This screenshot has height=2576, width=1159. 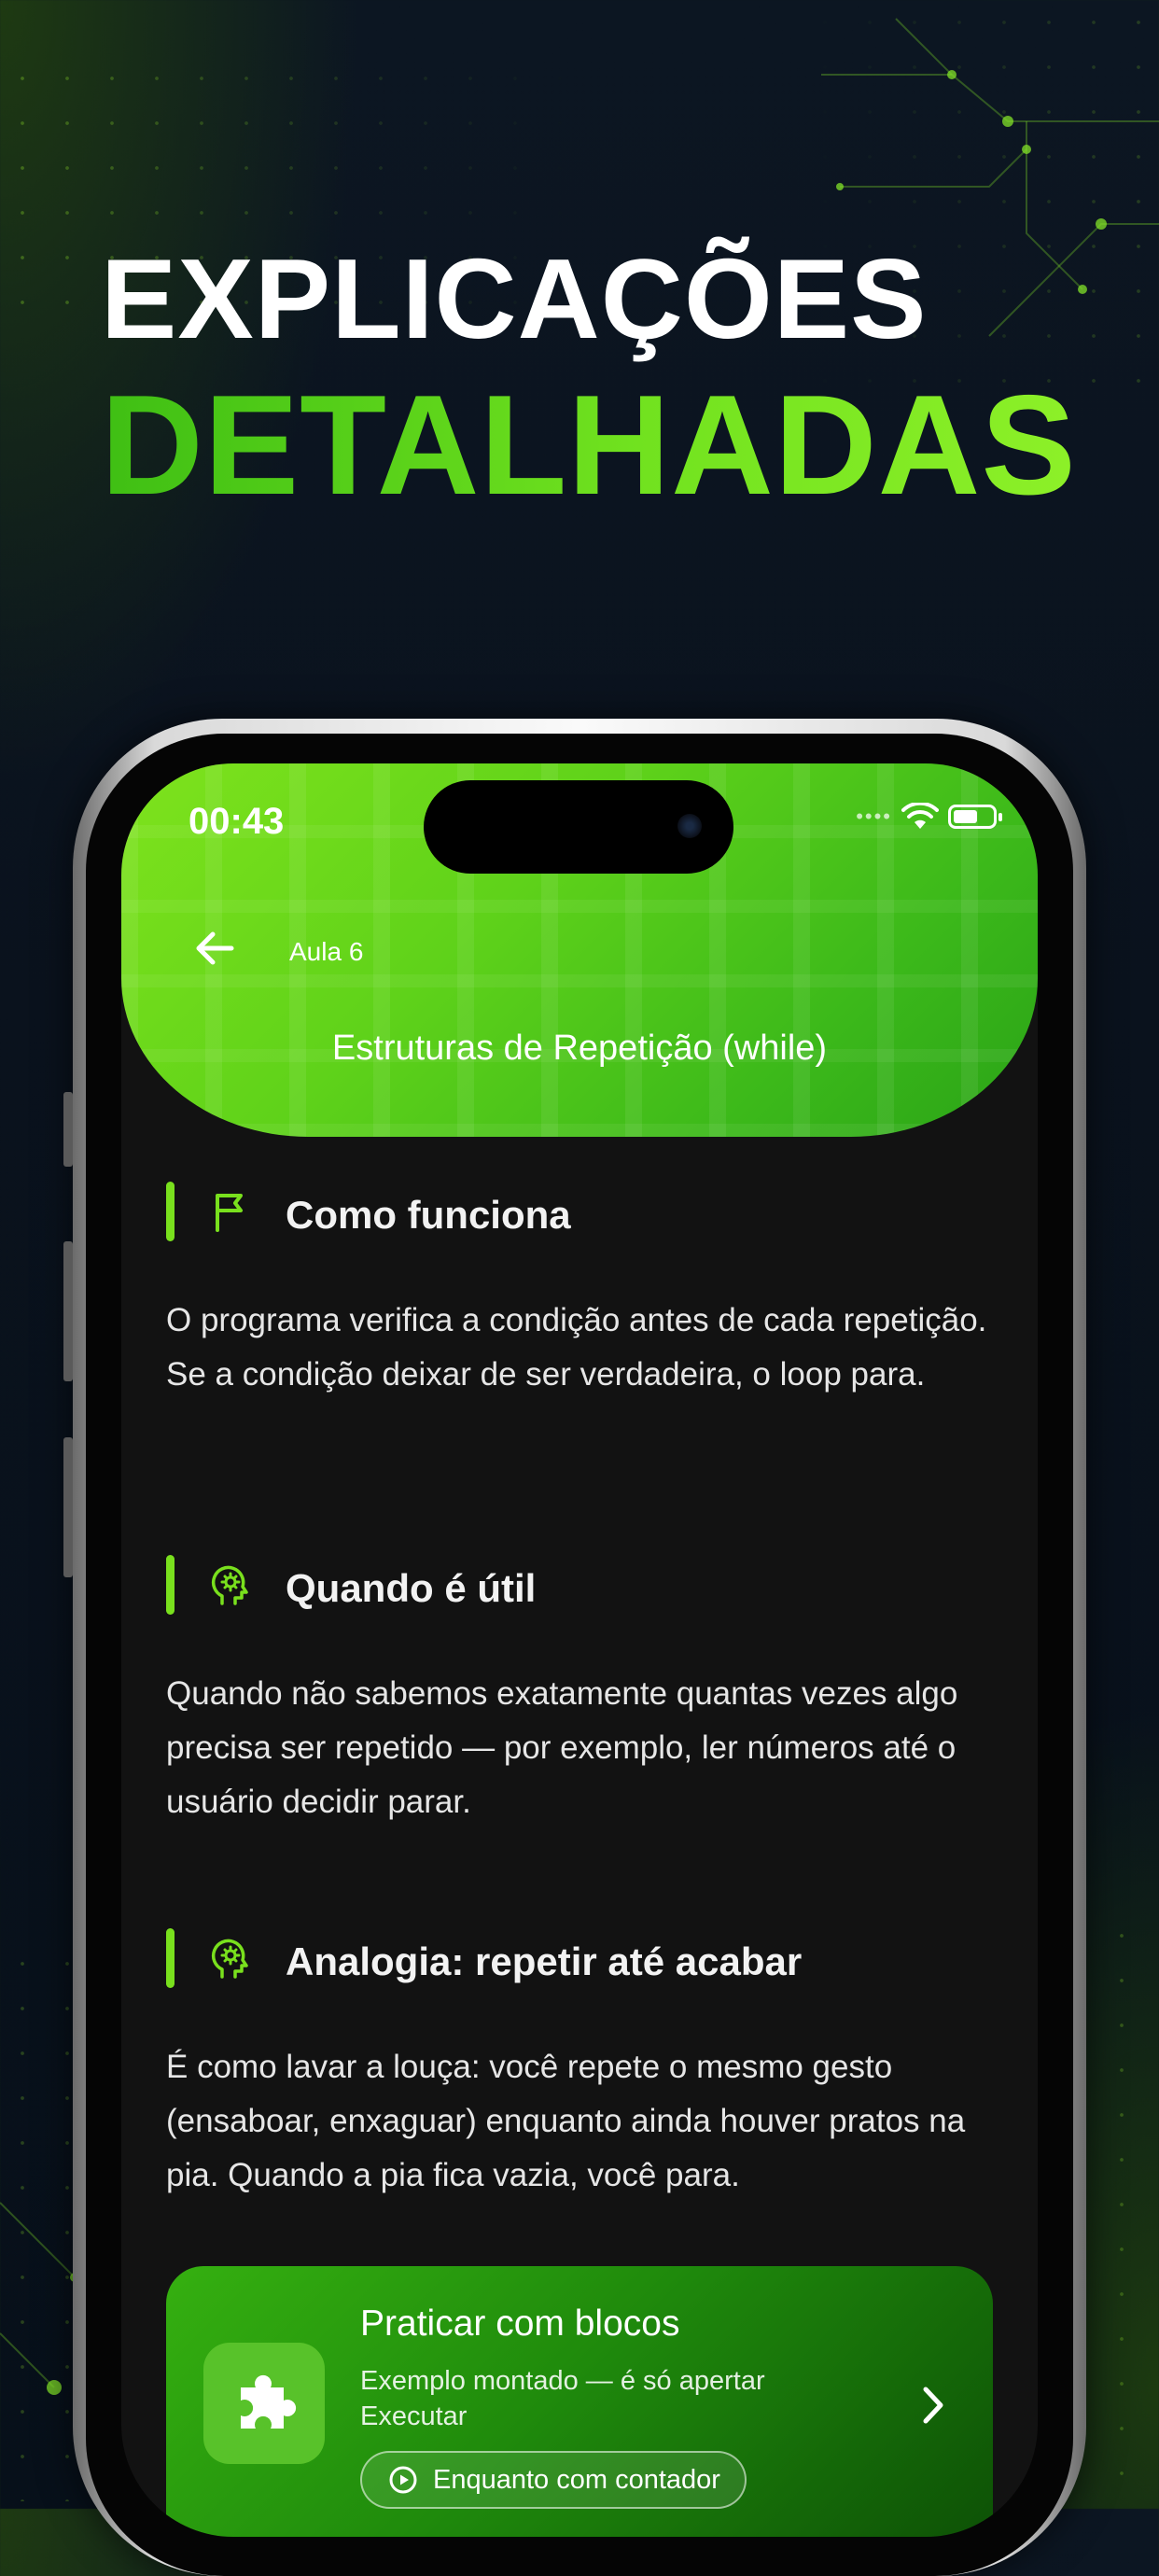 What do you see at coordinates (428, 1215) in the screenshot?
I see `section-title: Como funciona` at bounding box center [428, 1215].